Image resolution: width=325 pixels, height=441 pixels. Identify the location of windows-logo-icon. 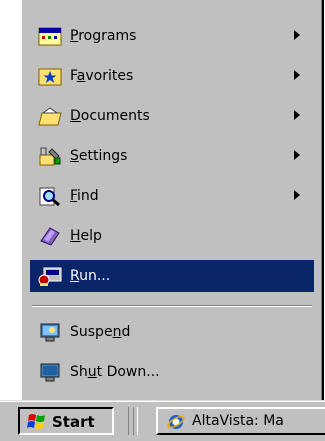
(36, 421).